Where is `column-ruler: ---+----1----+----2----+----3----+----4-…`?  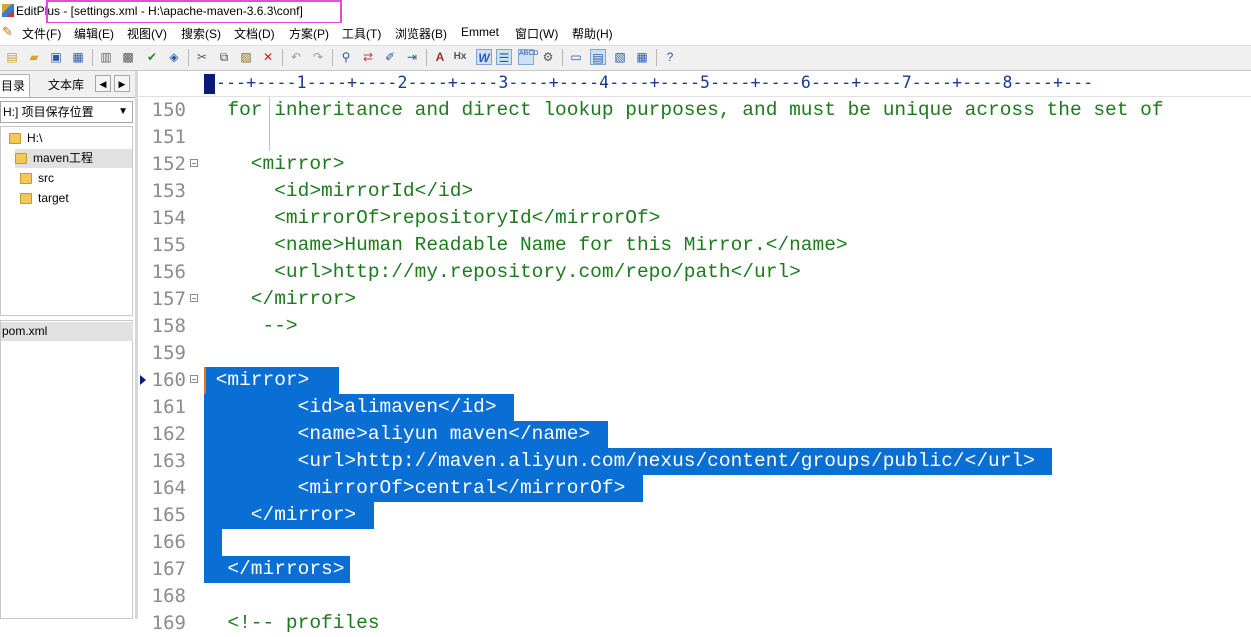 column-ruler: ---+----1----+----2----+----3----+----4-… is located at coordinates (694, 84).